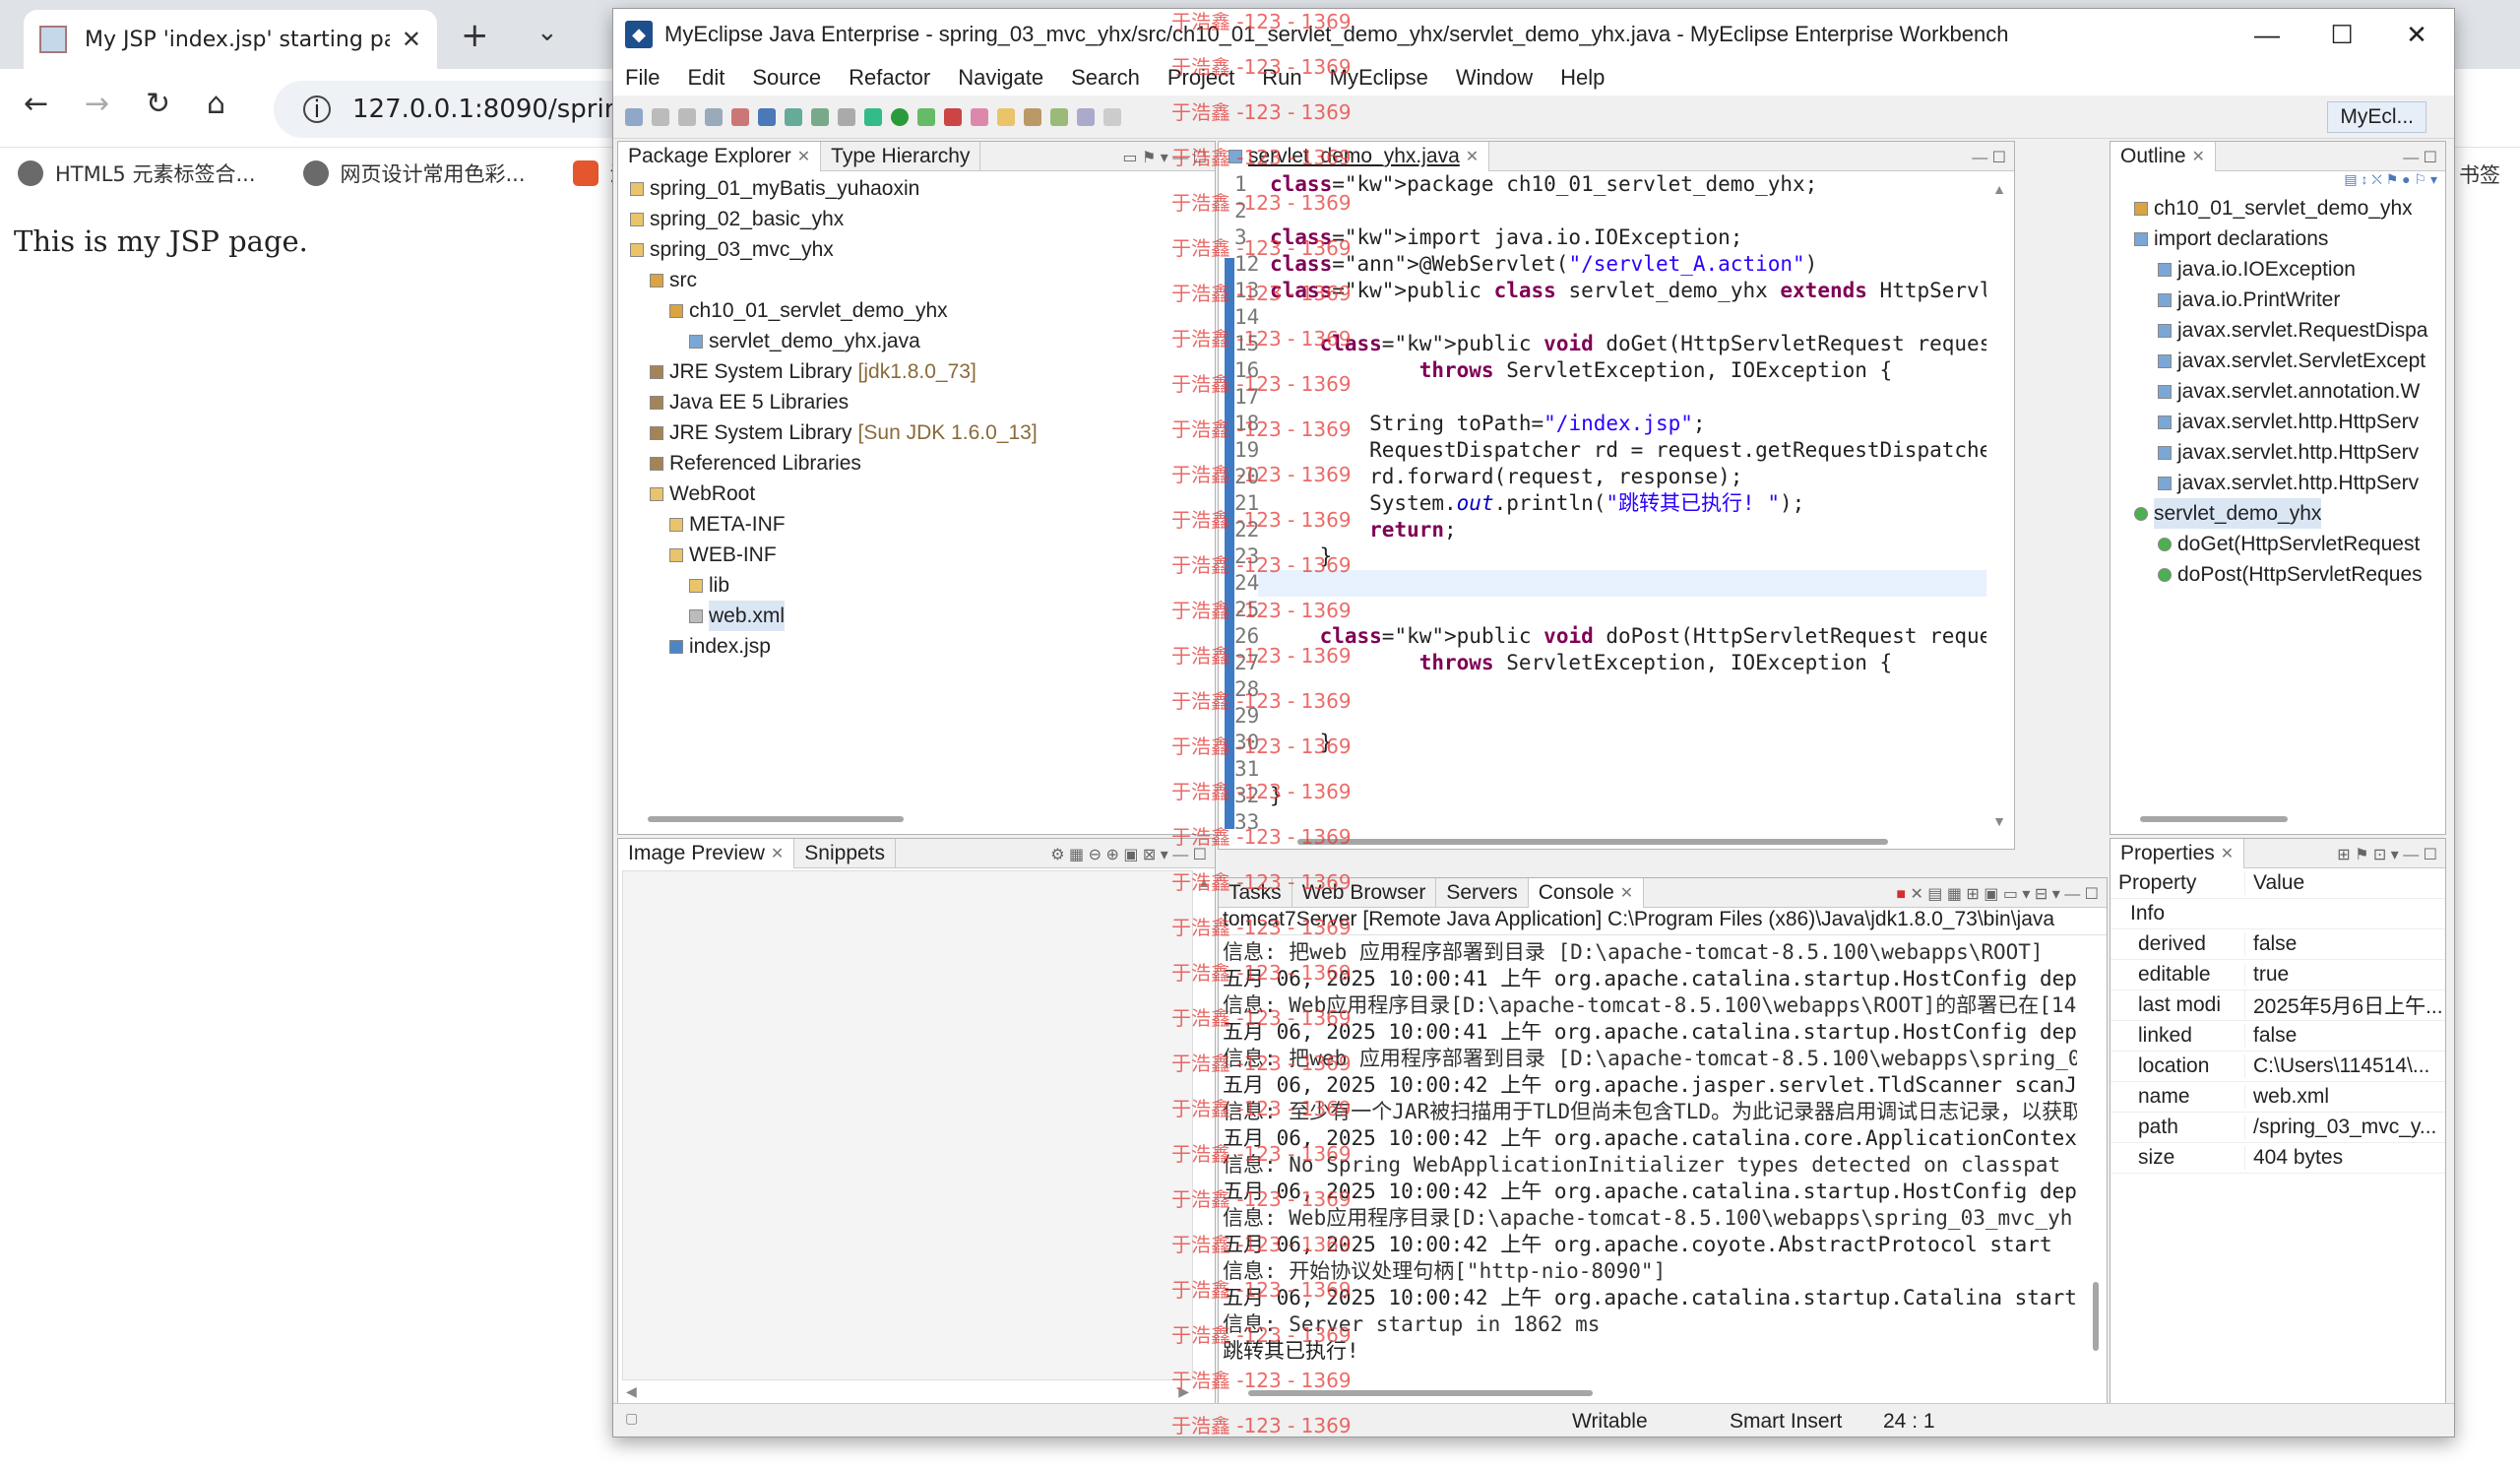 The height and width of the screenshot is (1468, 2520). Describe the element at coordinates (820, 117) in the screenshot. I see `open-type-icon` at that location.